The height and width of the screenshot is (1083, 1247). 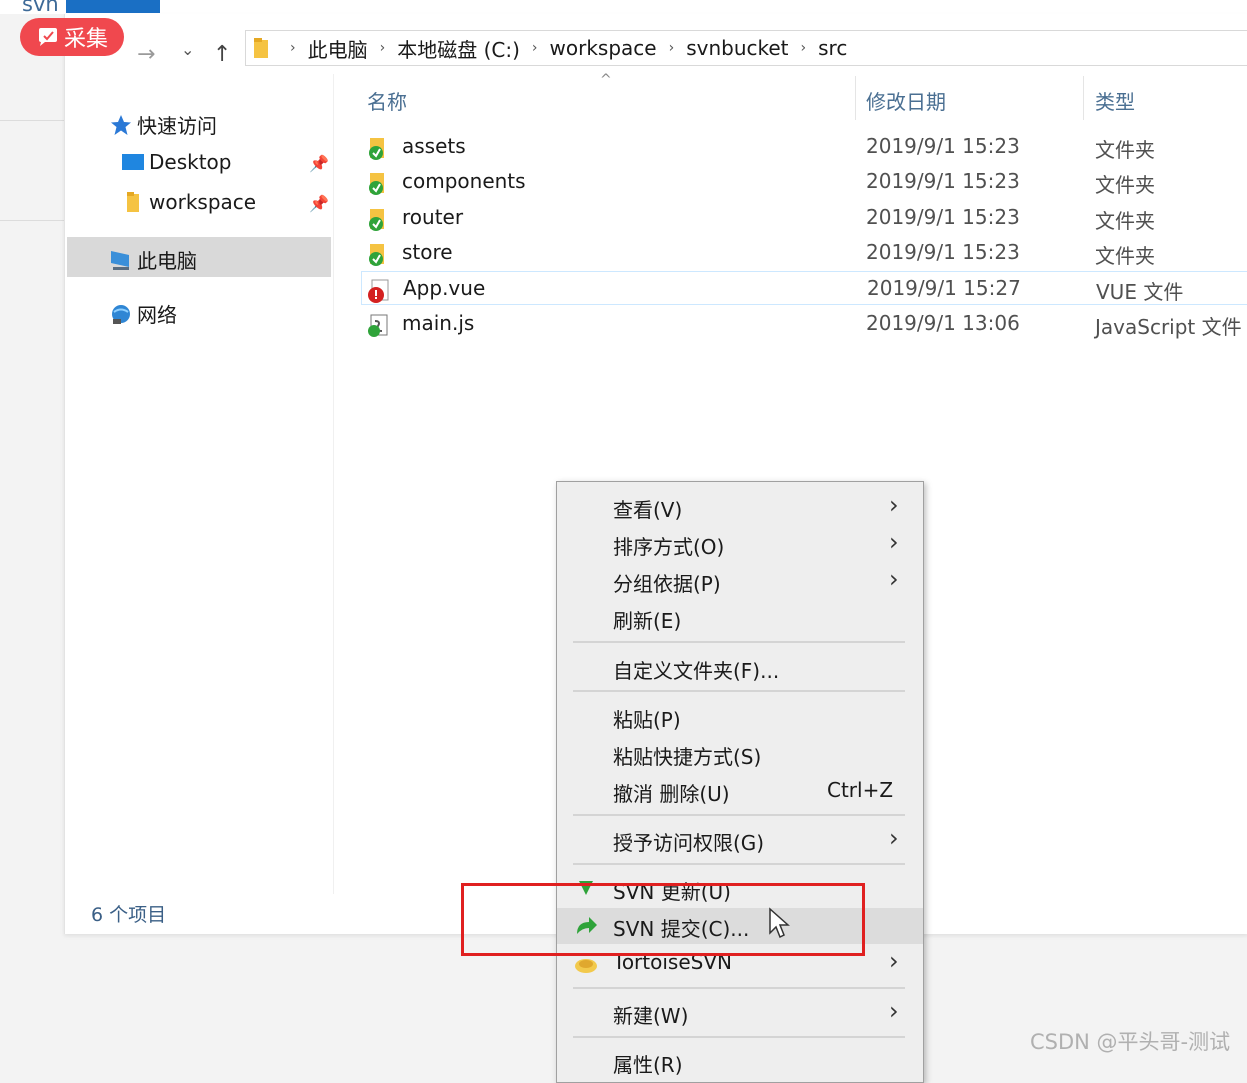 What do you see at coordinates (740, 791) in the screenshot?
I see `menu-item-undo-delete: 撤消 删除(U) Ctrl+Z` at bounding box center [740, 791].